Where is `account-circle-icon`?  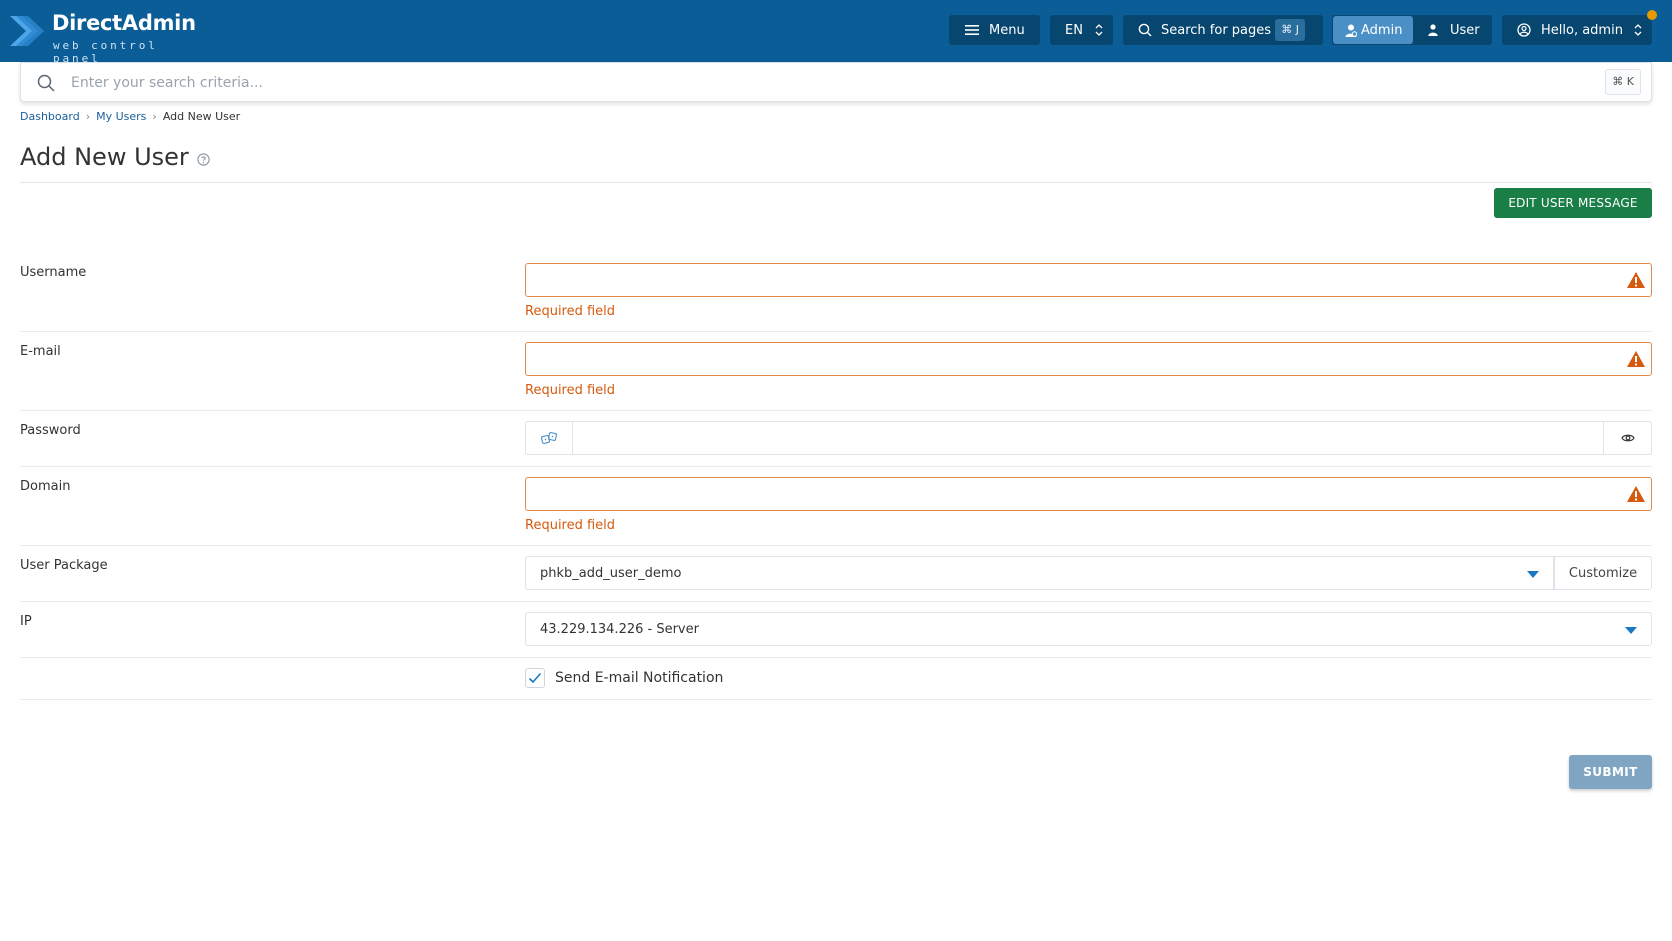
account-circle-icon is located at coordinates (1524, 30).